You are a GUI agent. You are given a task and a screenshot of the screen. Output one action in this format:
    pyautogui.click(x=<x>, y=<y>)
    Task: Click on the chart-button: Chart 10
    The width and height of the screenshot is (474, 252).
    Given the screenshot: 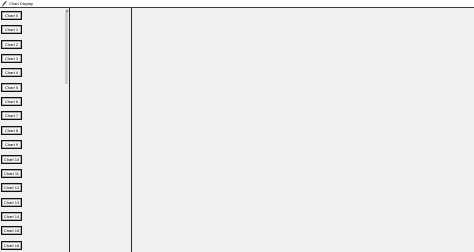 What is the action you would take?
    pyautogui.click(x=11, y=159)
    